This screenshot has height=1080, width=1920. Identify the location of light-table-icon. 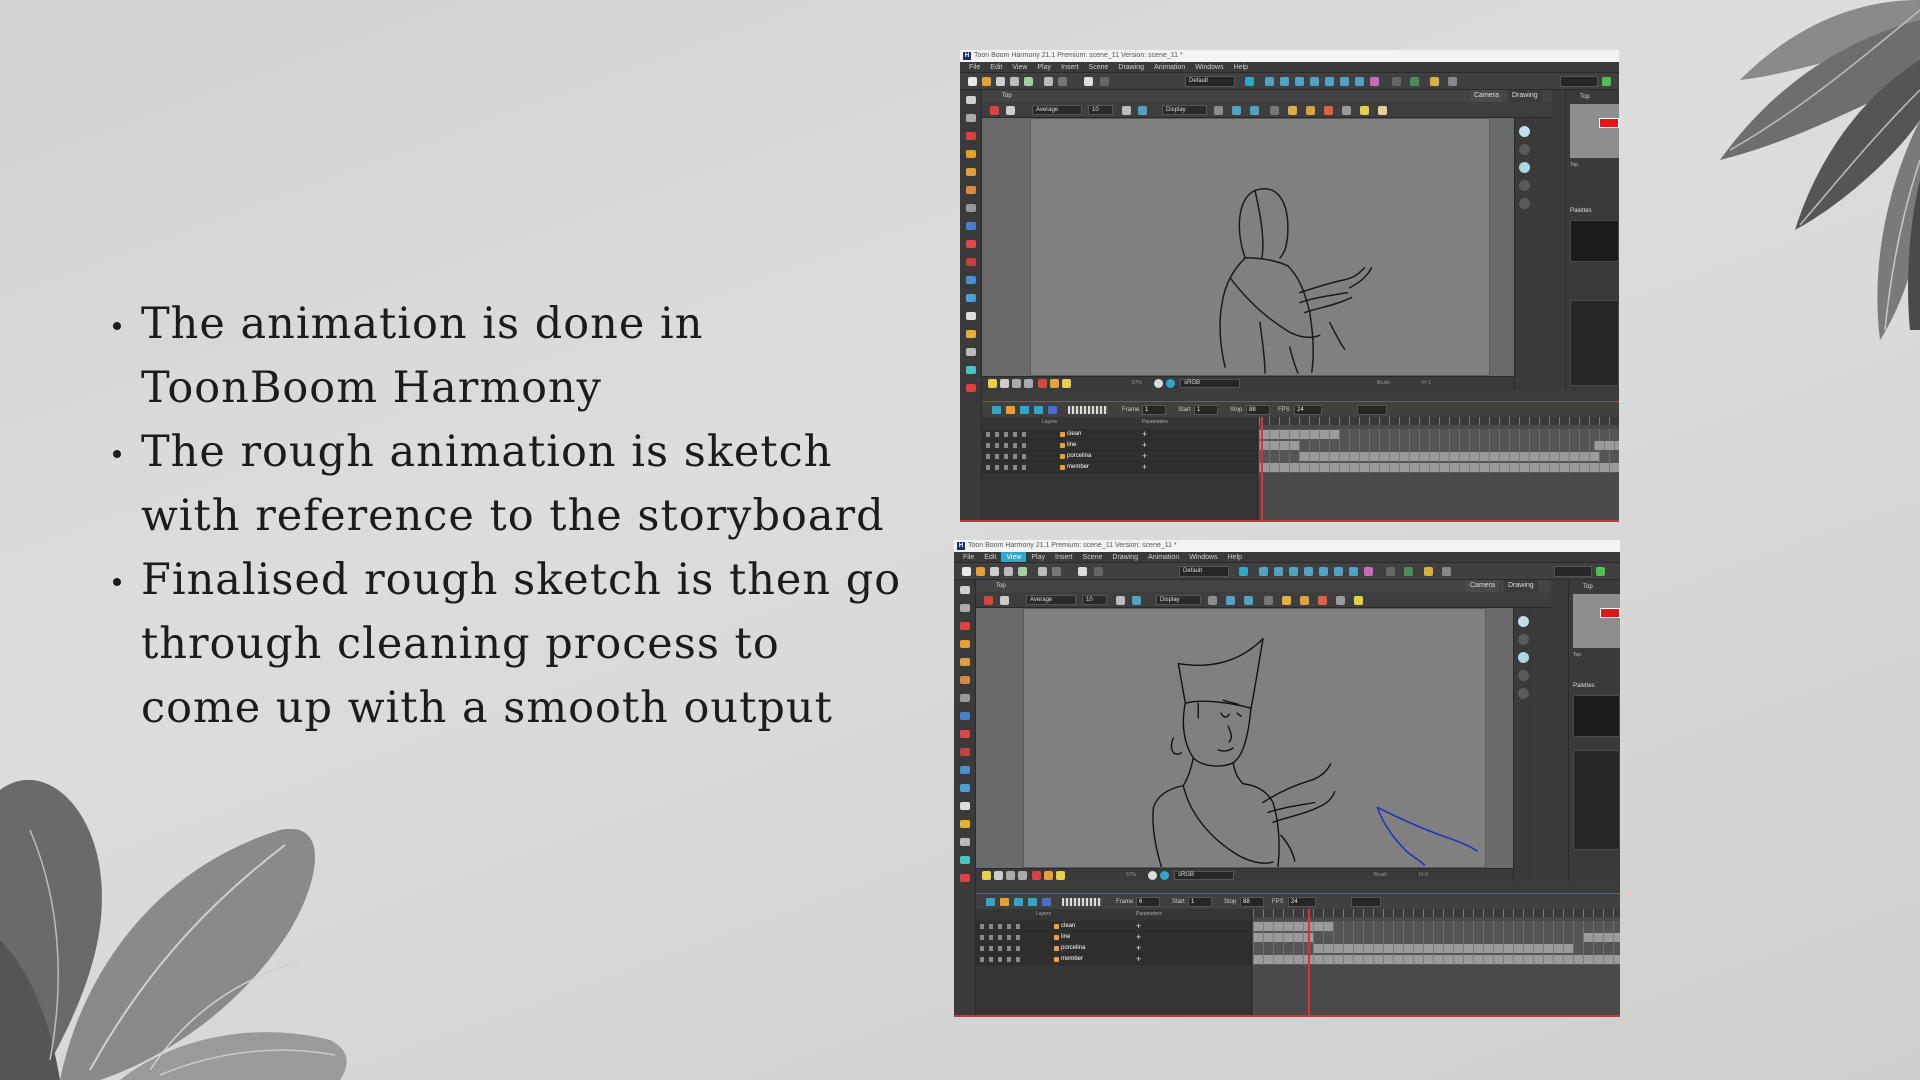
(1248, 600).